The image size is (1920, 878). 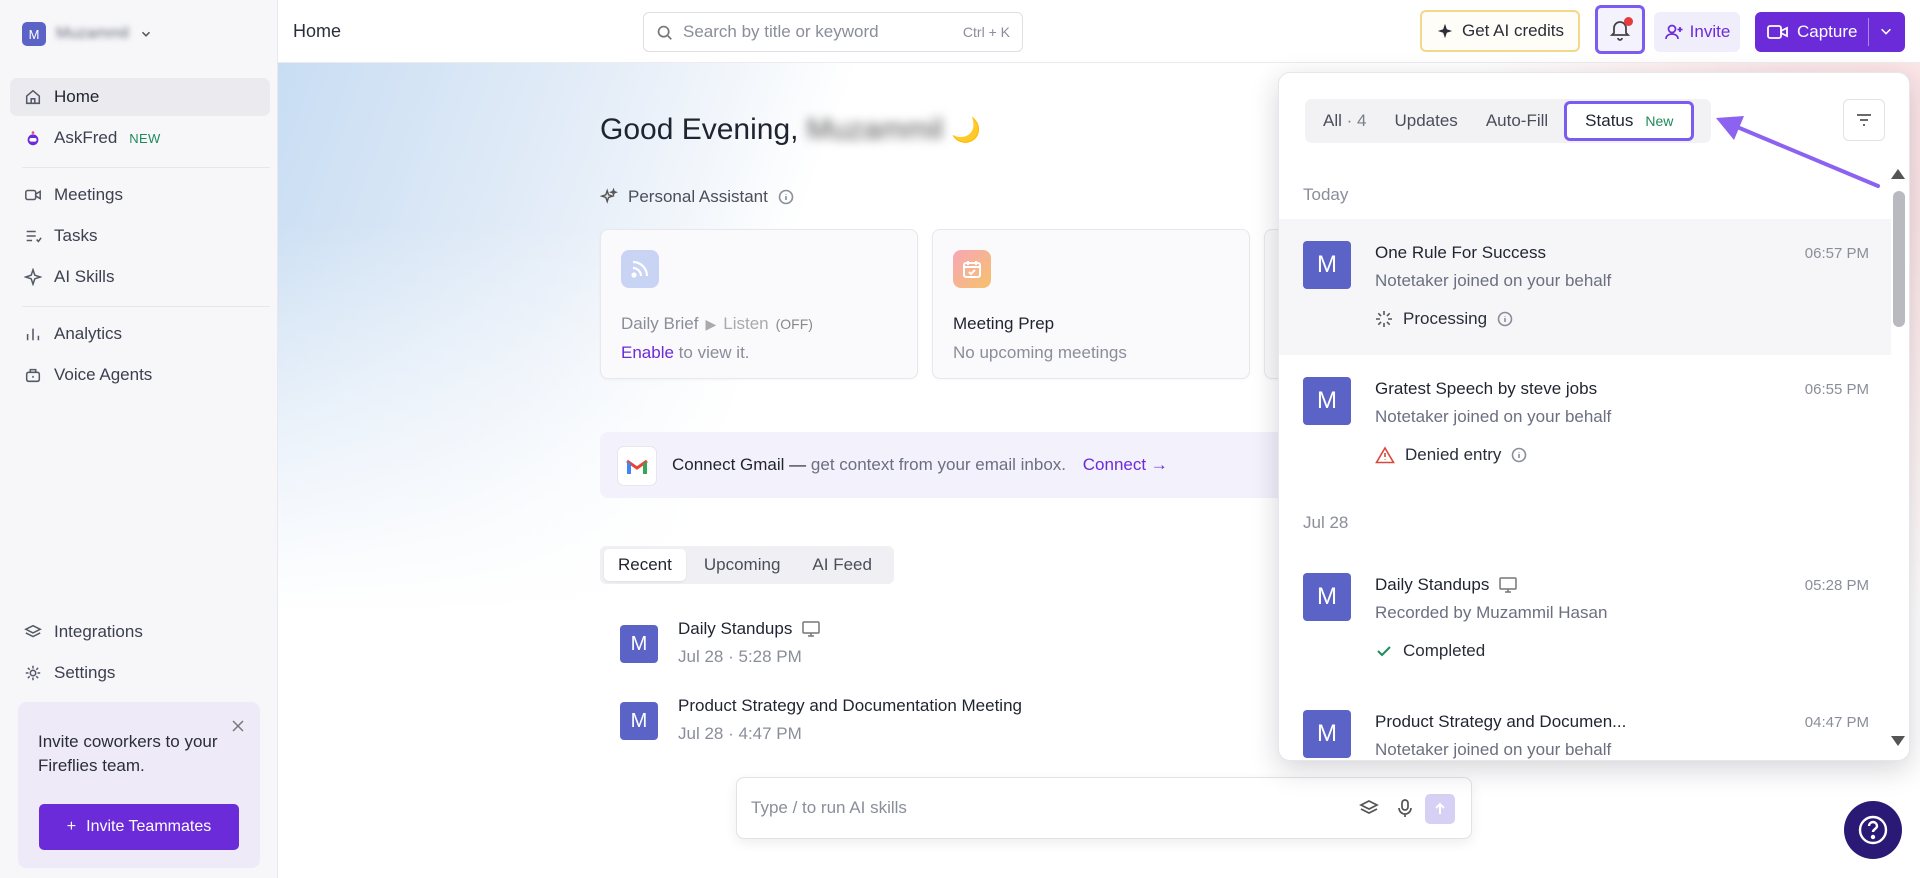 What do you see at coordinates (77, 96) in the screenshot?
I see `sidebar-item-label: Home` at bounding box center [77, 96].